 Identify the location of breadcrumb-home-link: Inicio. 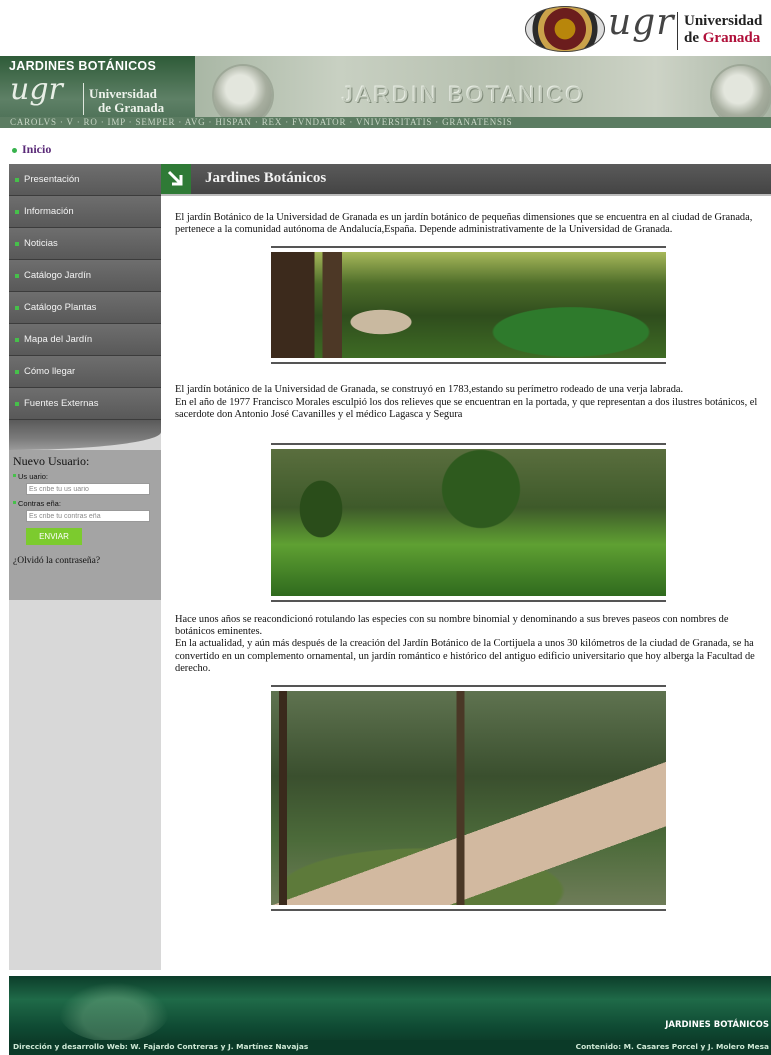
(36, 149).